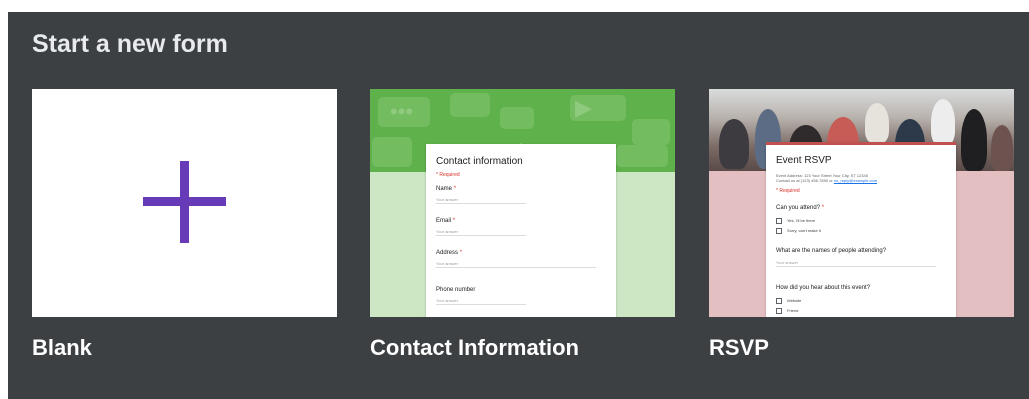 This screenshot has width=1029, height=399. What do you see at coordinates (795, 221) in the screenshot?
I see `option-checkbox: Yes, I'll be there` at bounding box center [795, 221].